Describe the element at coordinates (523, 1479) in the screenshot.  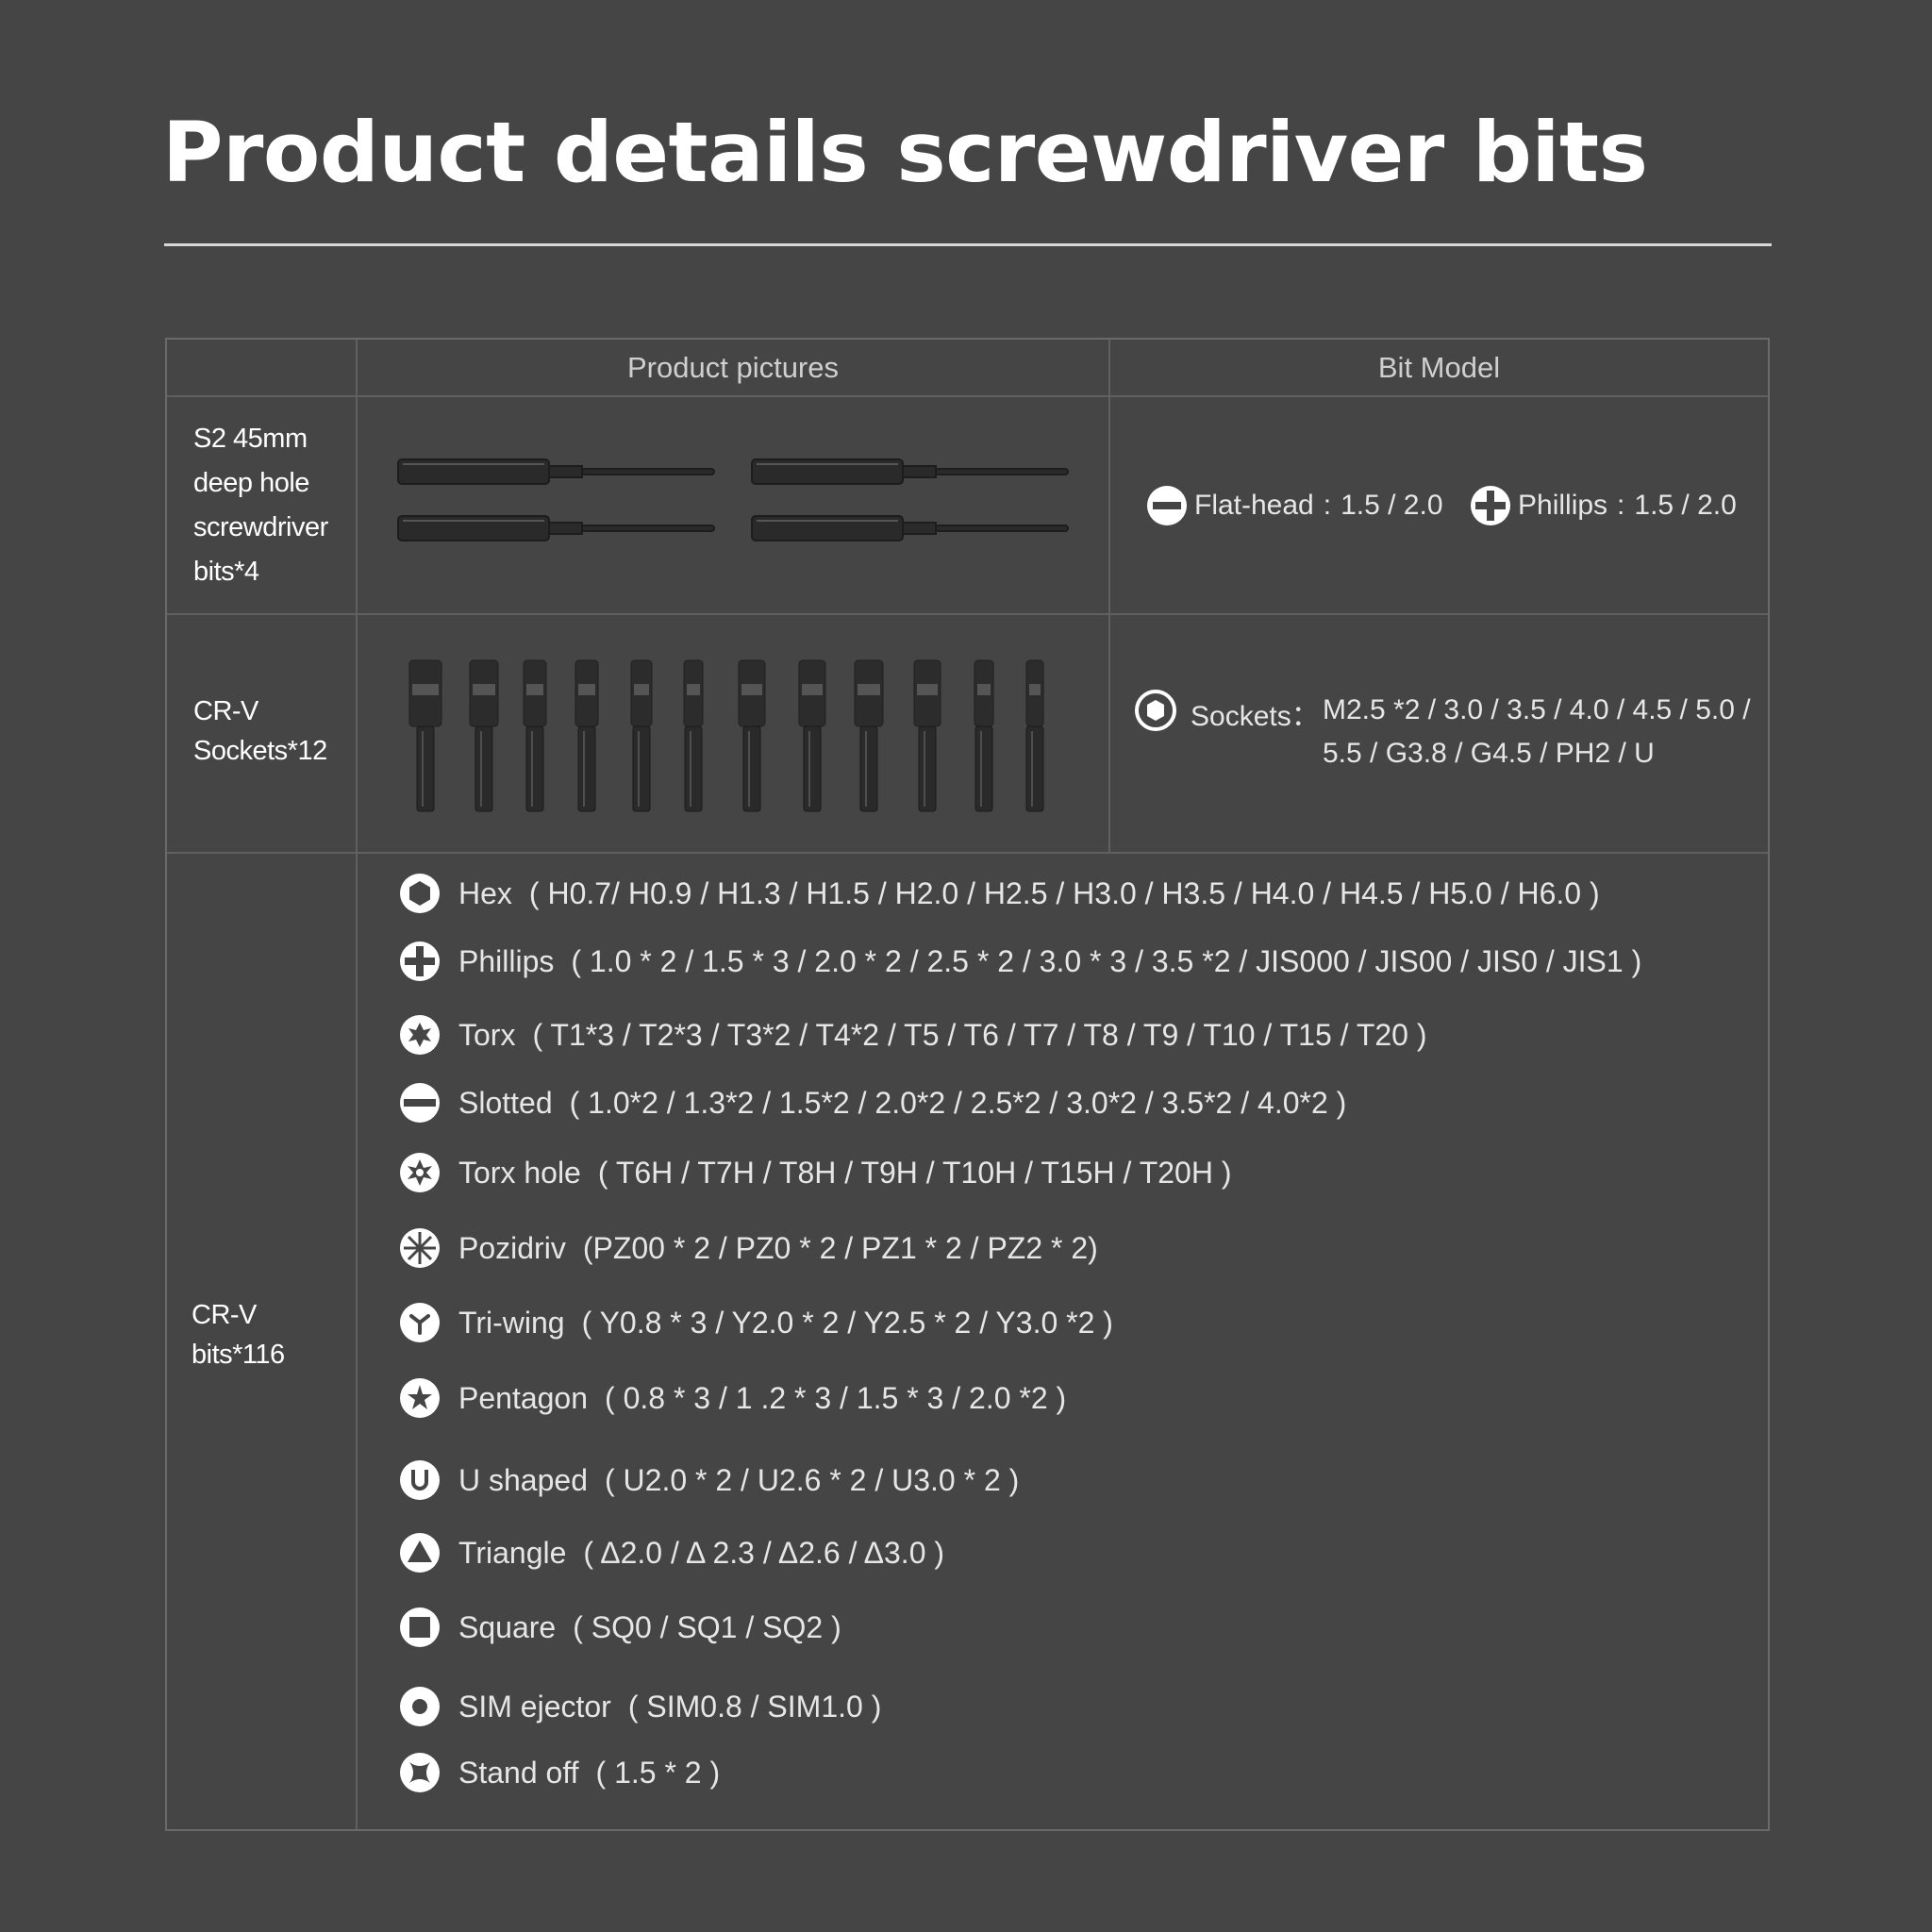
I see `bit-type-name: U shaped` at that location.